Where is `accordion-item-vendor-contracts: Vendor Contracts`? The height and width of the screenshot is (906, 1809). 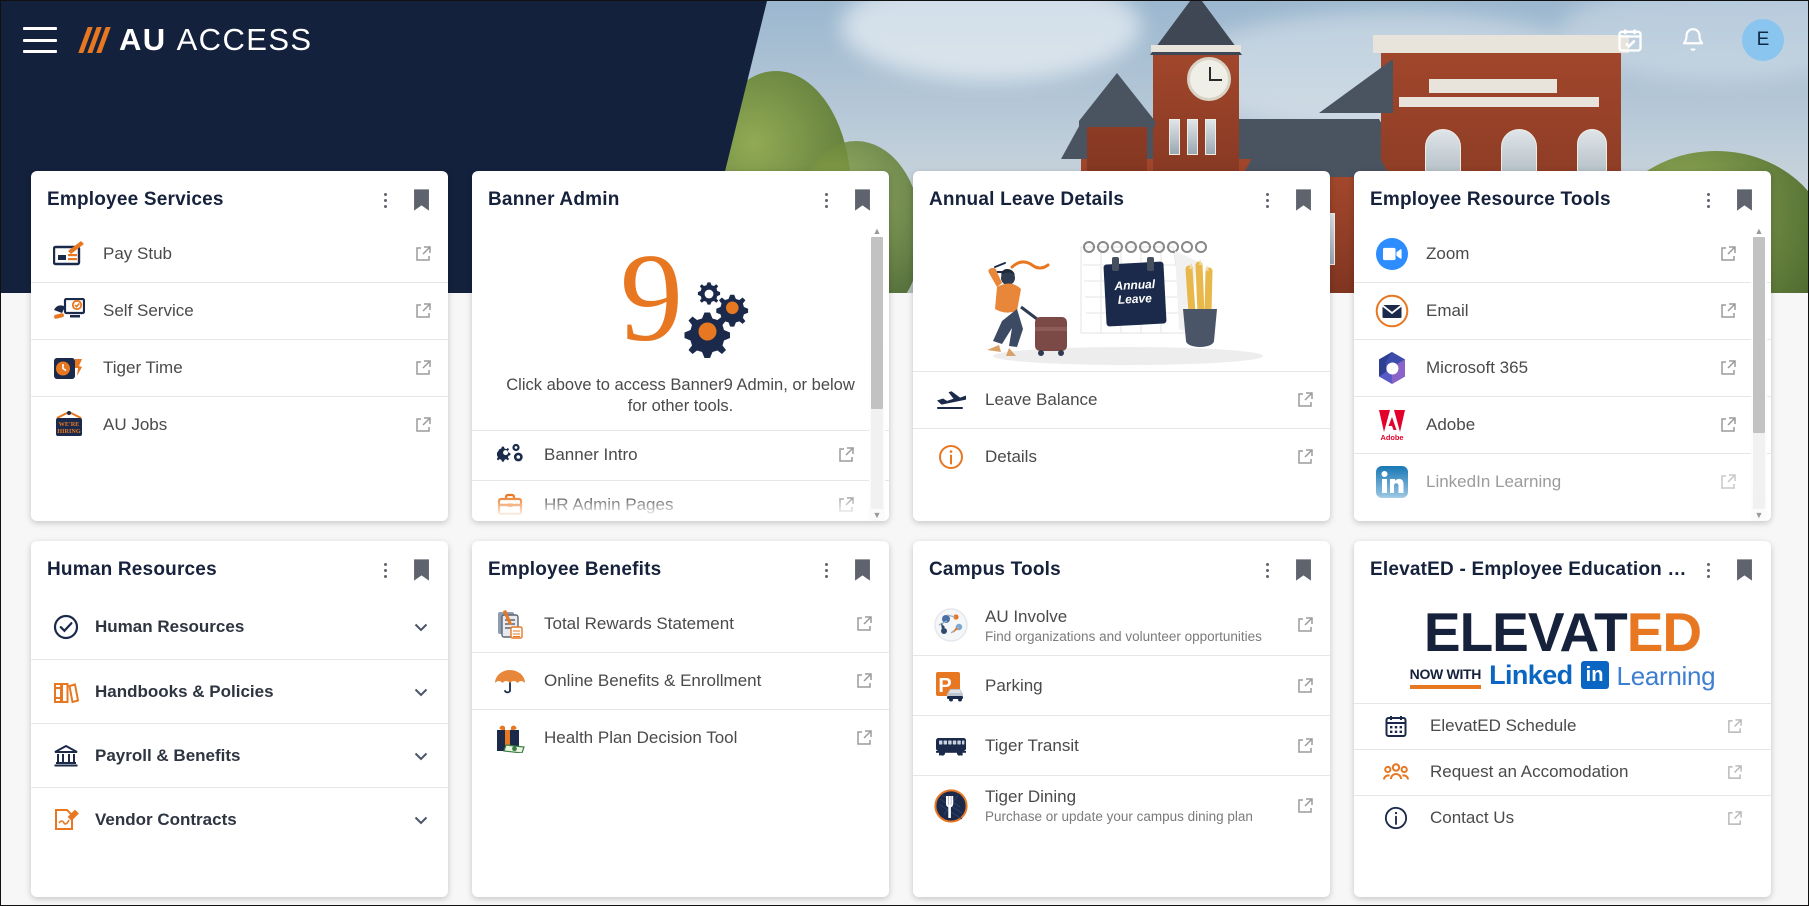 accordion-item-vendor-contracts: Vendor Contracts is located at coordinates (239, 819).